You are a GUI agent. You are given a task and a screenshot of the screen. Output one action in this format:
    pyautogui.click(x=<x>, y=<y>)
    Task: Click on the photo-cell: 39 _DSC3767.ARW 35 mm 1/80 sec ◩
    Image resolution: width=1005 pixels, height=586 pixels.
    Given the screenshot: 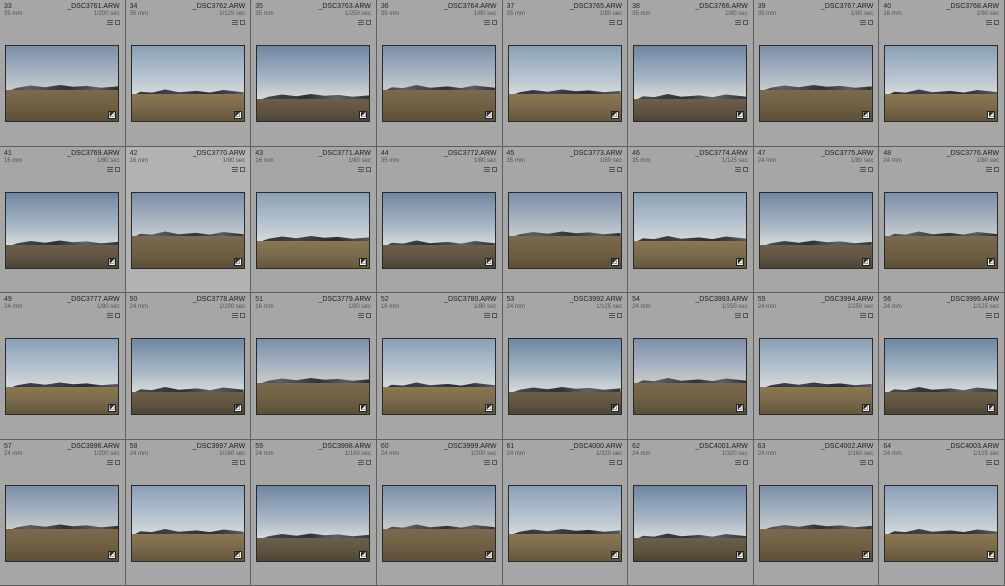 What is the action you would take?
    pyautogui.click(x=816, y=73)
    